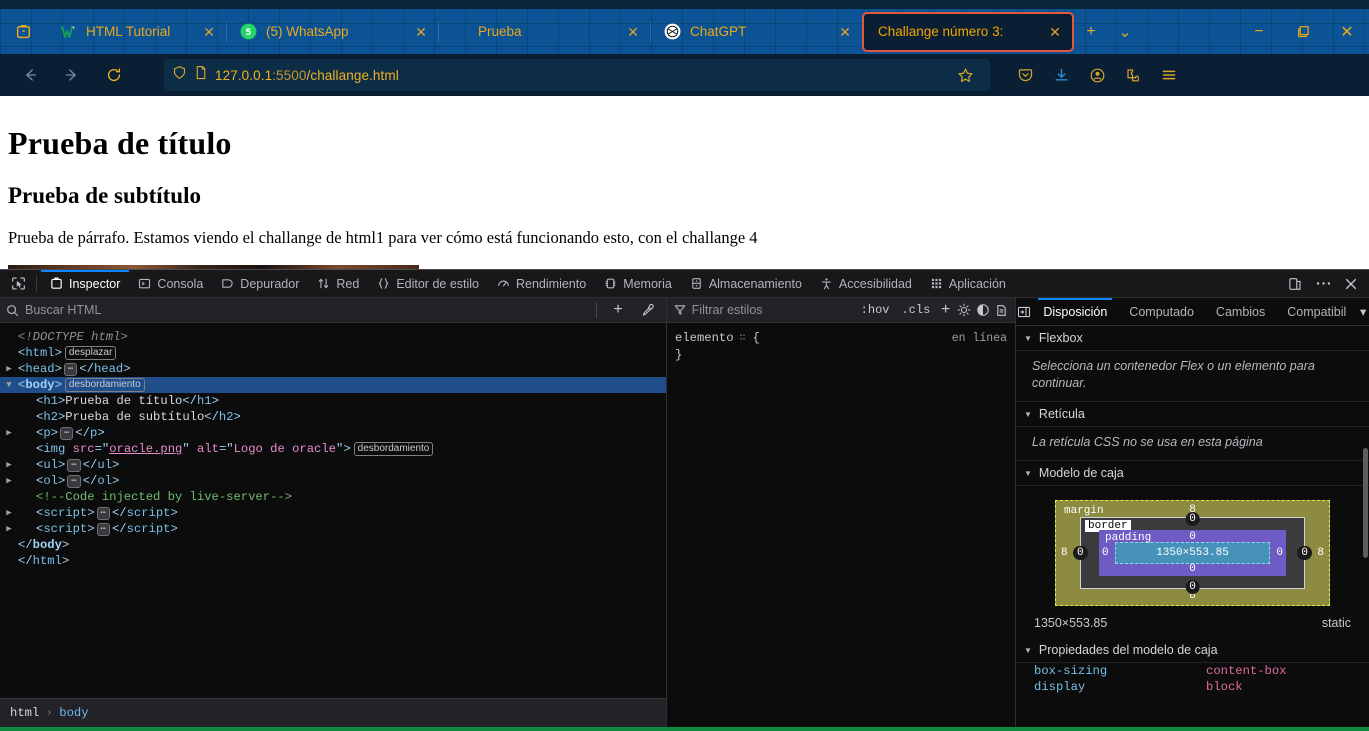  What do you see at coordinates (1080, 553) in the screenshot?
I see `border-left-value: 0` at bounding box center [1080, 553].